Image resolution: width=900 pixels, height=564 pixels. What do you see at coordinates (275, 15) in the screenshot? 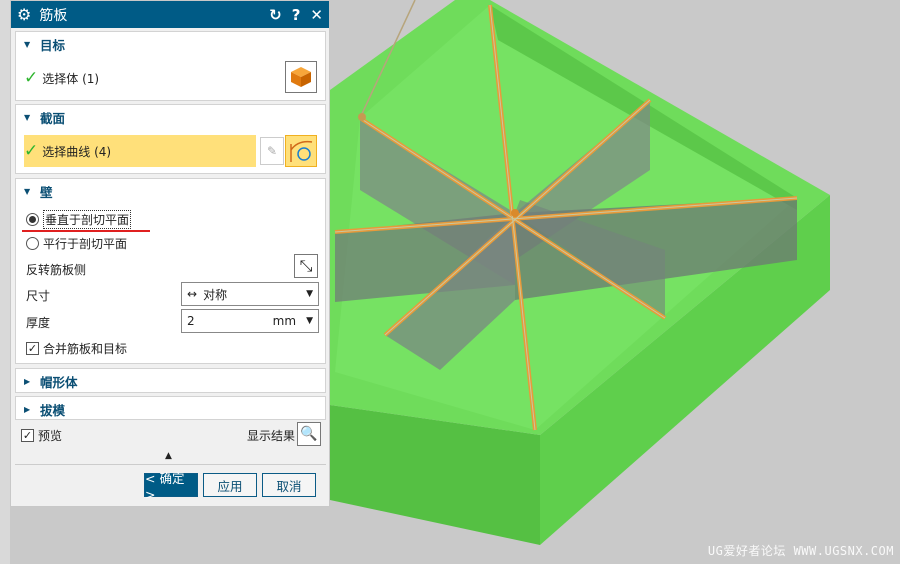
I see `reset-icon: ↻` at bounding box center [275, 15].